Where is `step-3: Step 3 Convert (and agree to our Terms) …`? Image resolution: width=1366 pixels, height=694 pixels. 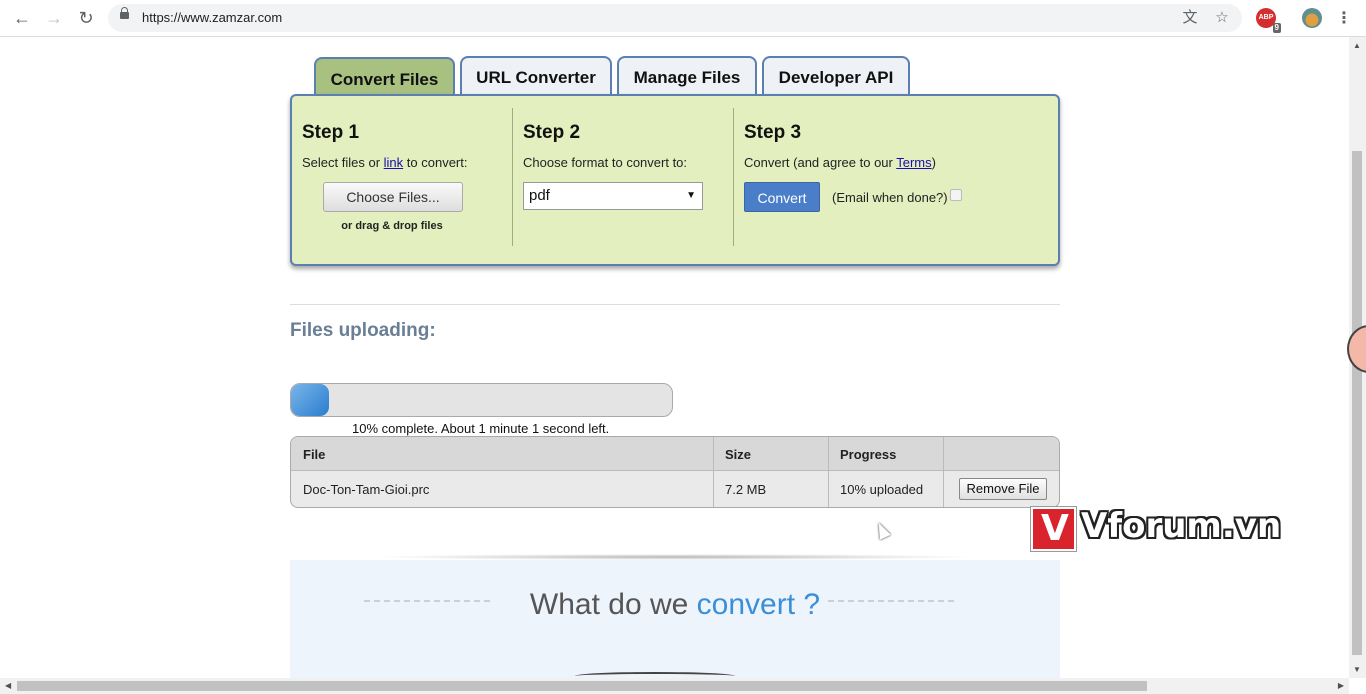 step-3: Step 3 Convert (and agree to our Terms) … is located at coordinates (894, 180).